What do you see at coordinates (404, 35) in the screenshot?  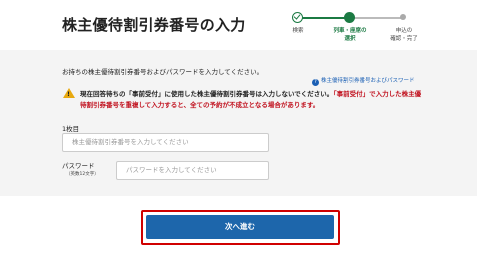 I see `step-label-confirm: 申込の 確認・完了` at bounding box center [404, 35].